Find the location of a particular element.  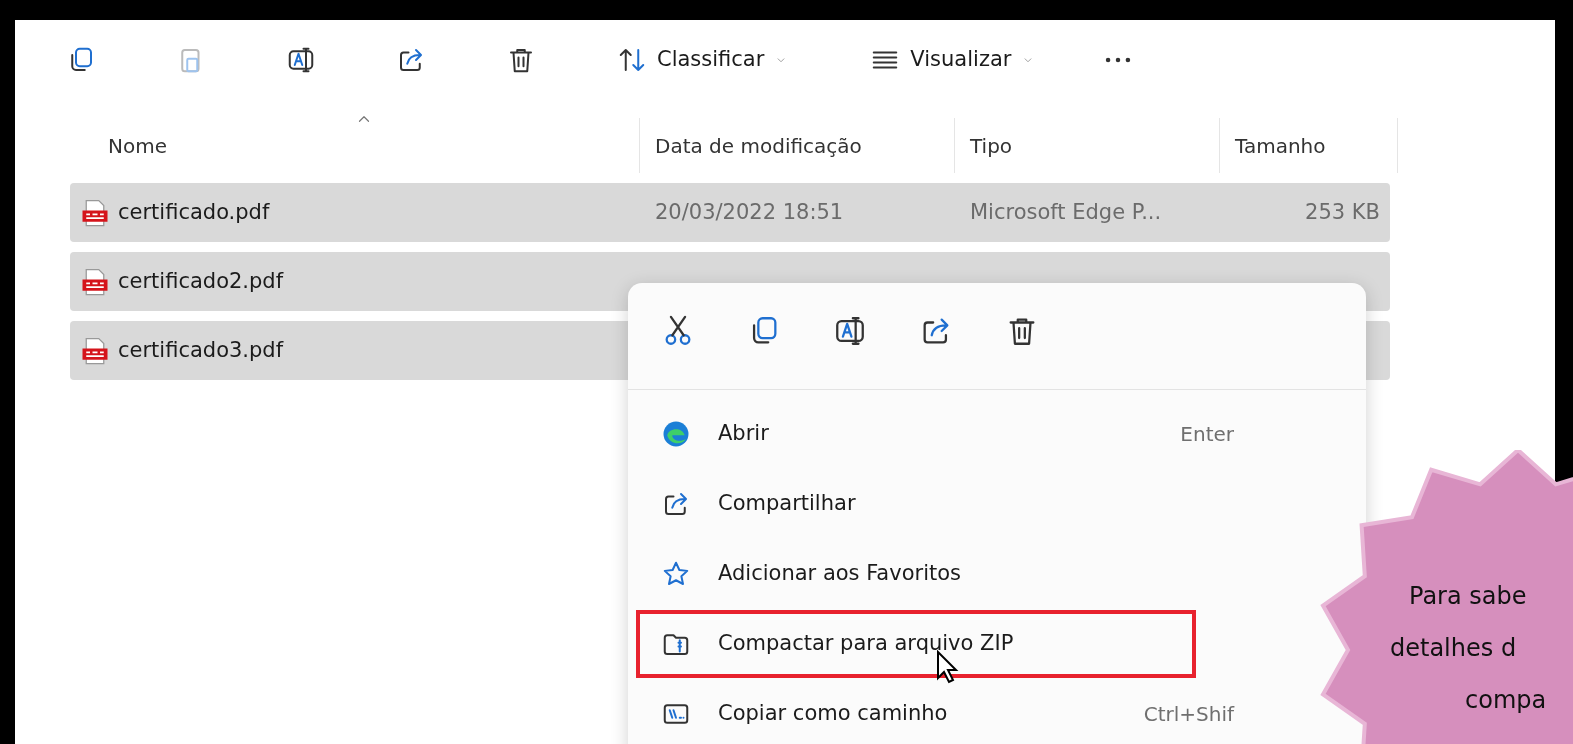

menu-item: Compactar para arquivo ZIP is located at coordinates (971, 644).